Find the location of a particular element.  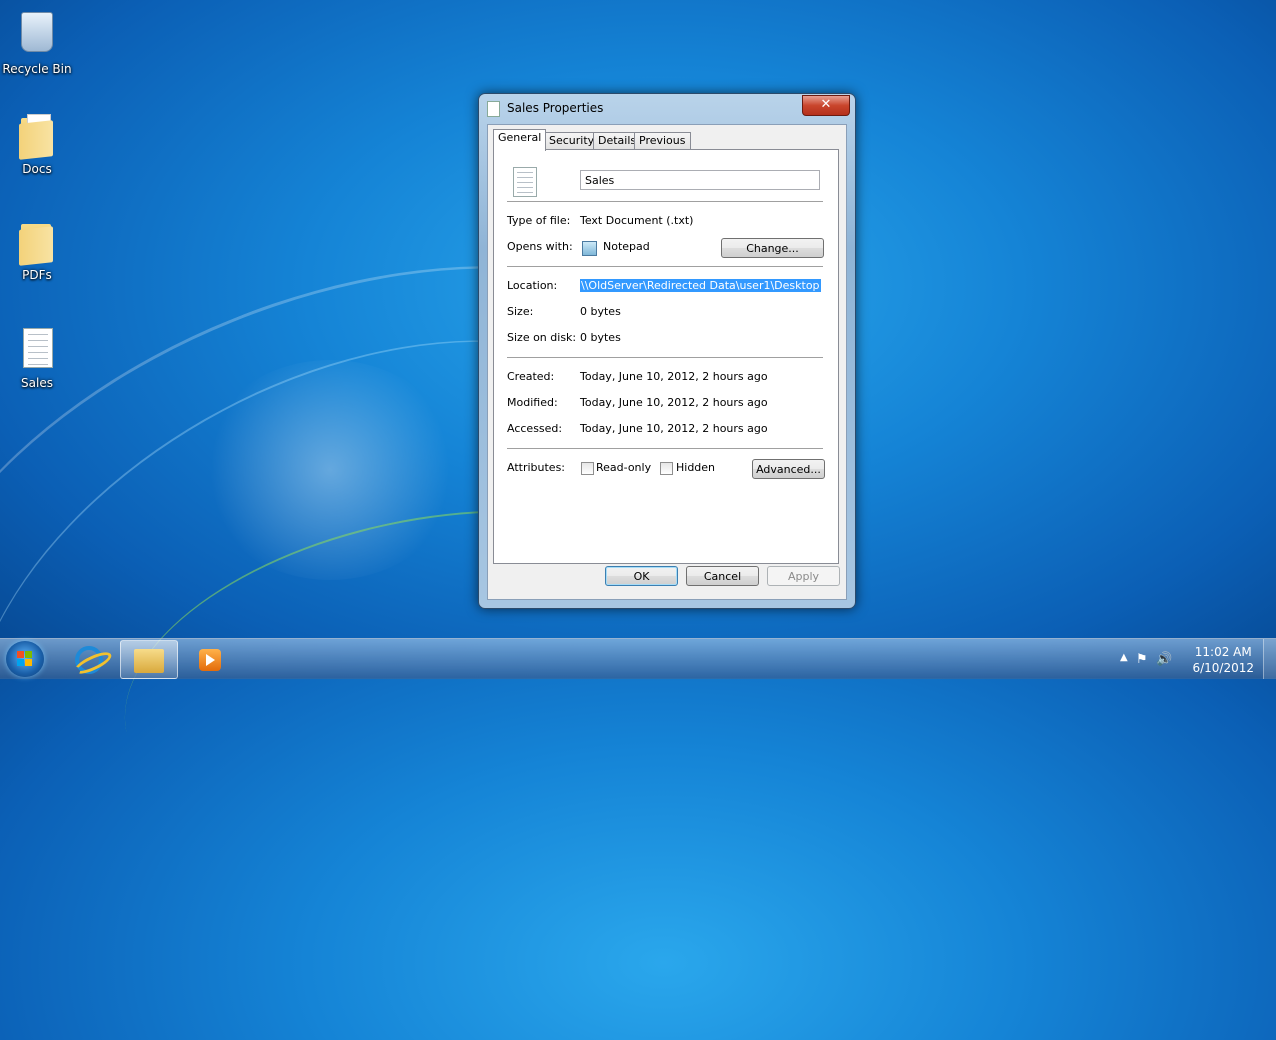

taskbar-media-player is located at coordinates (214, 658).